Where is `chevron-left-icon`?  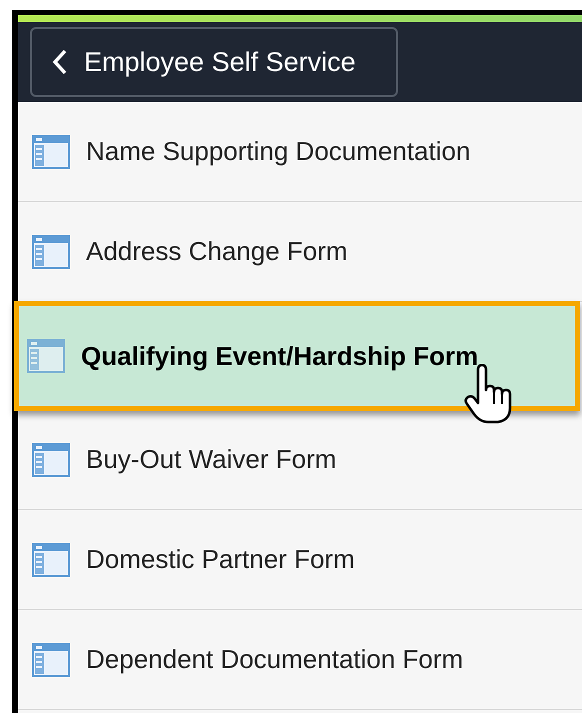
chevron-left-icon is located at coordinates (60, 62).